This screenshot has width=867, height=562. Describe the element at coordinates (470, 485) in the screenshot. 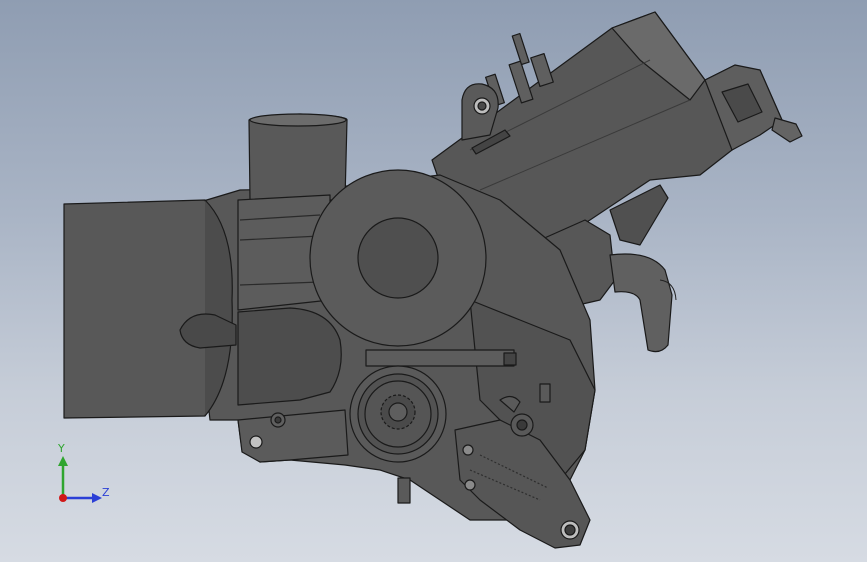

I see `flange-hole-lower` at that location.